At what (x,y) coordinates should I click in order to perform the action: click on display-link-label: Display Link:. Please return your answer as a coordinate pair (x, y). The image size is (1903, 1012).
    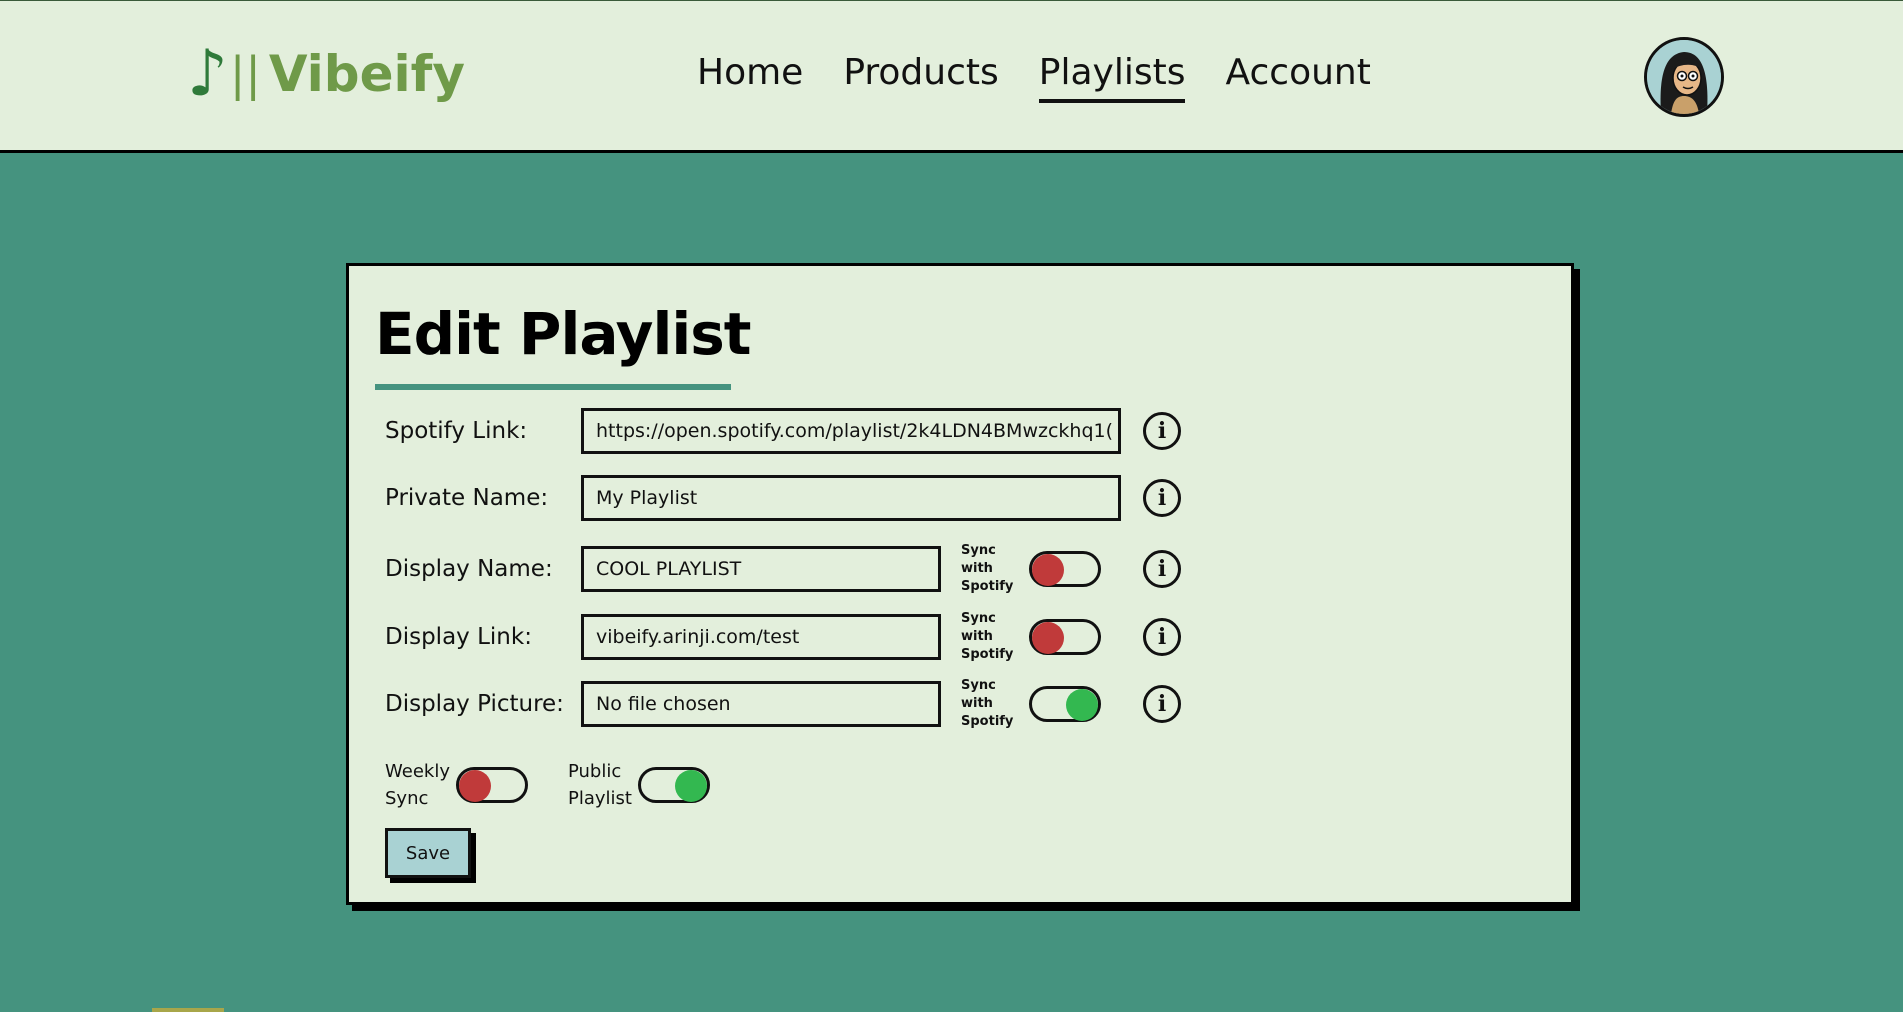
    Looking at the image, I should click on (458, 637).